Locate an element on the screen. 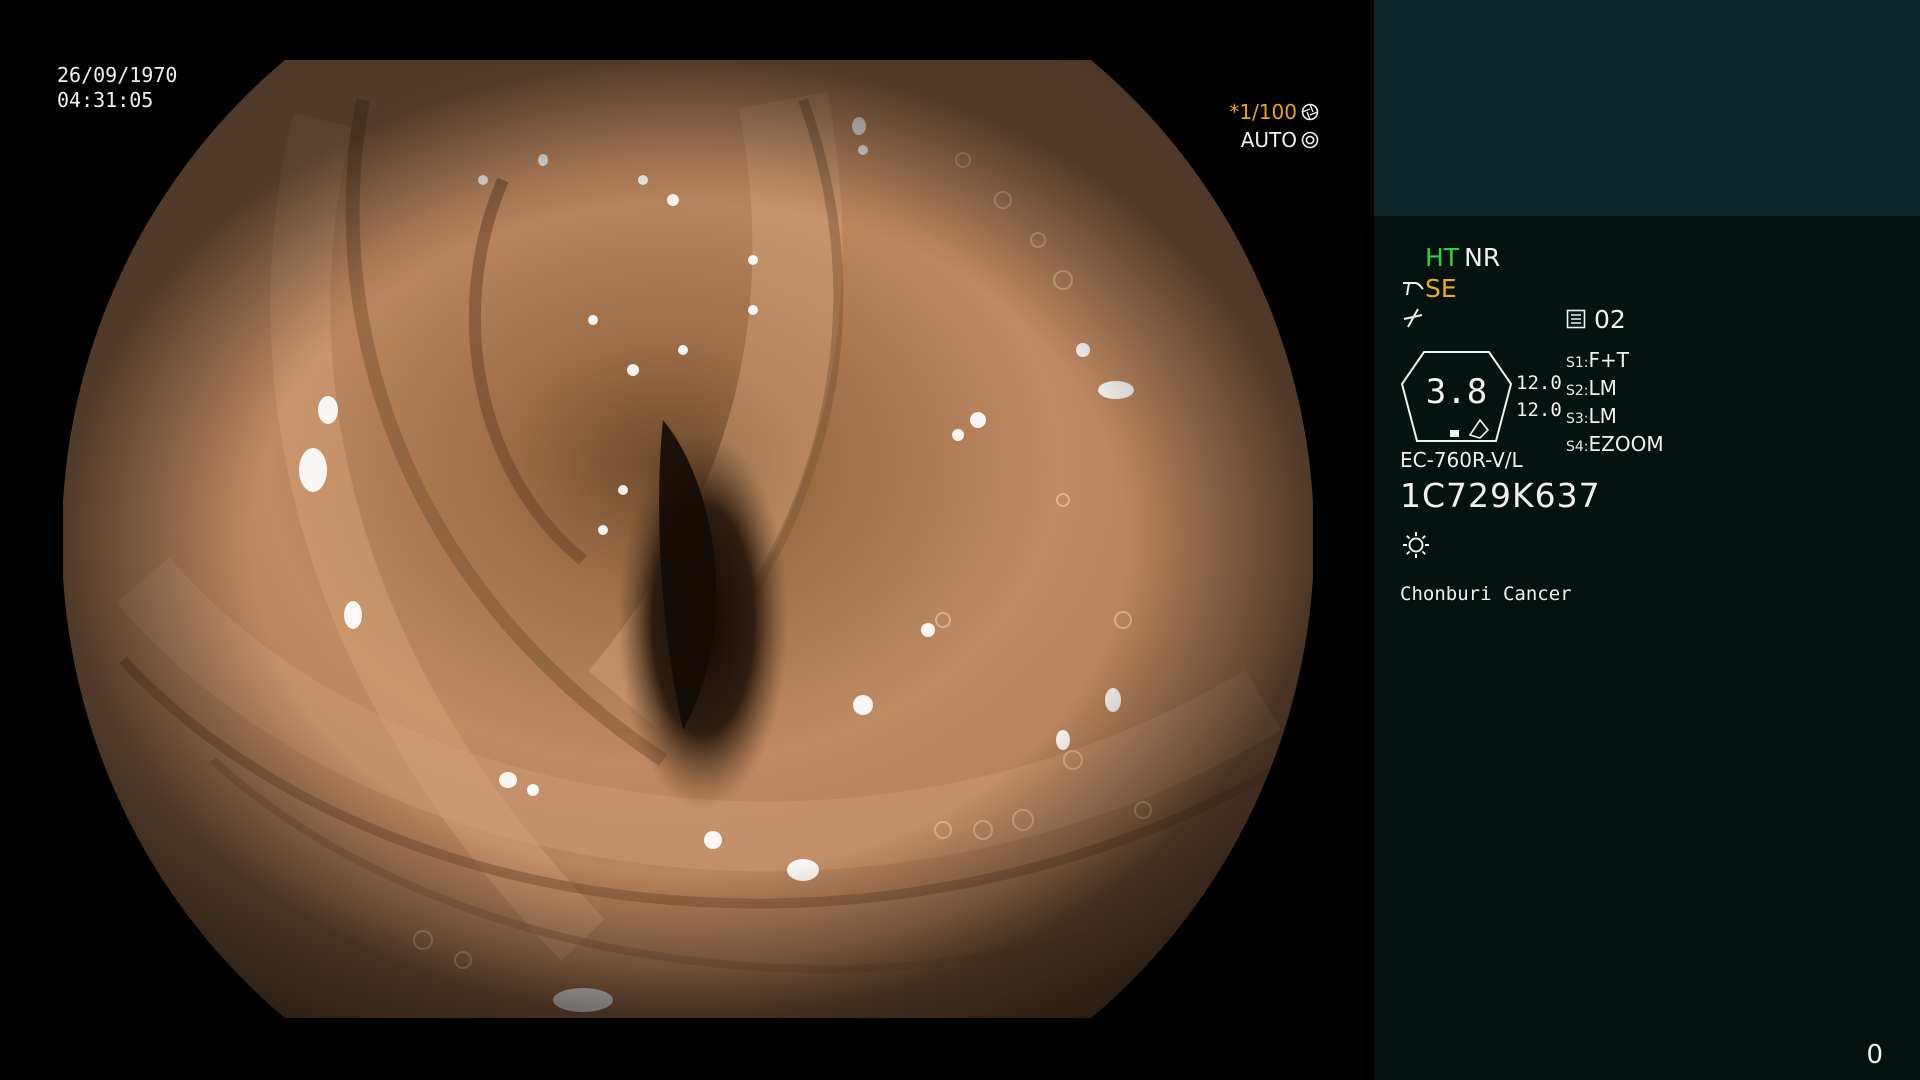 The height and width of the screenshot is (1080, 1920). sun-icon is located at coordinates (1416, 545).